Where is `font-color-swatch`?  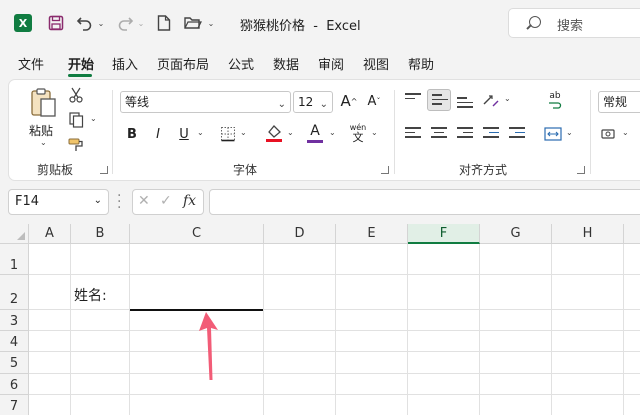
font-color-swatch is located at coordinates (315, 141).